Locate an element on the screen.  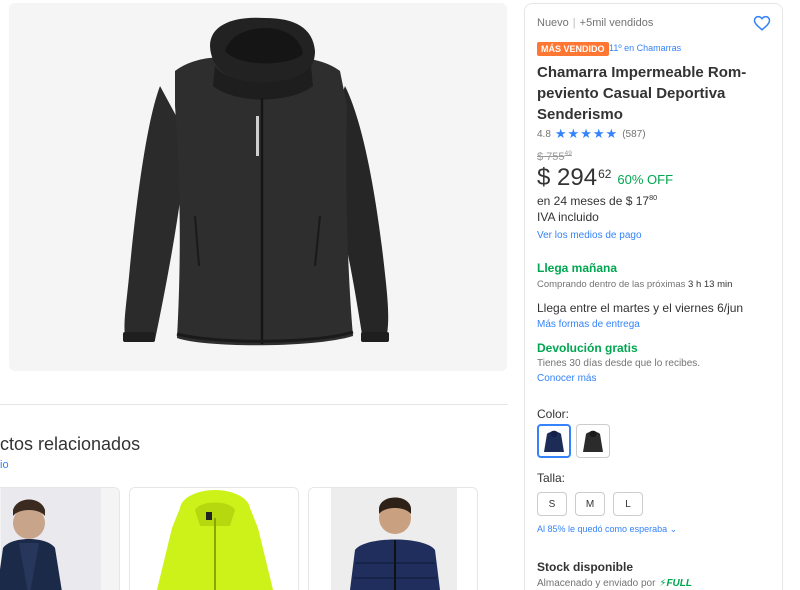
related-products-title: ctos relacionados is located at coordinates (70, 444).